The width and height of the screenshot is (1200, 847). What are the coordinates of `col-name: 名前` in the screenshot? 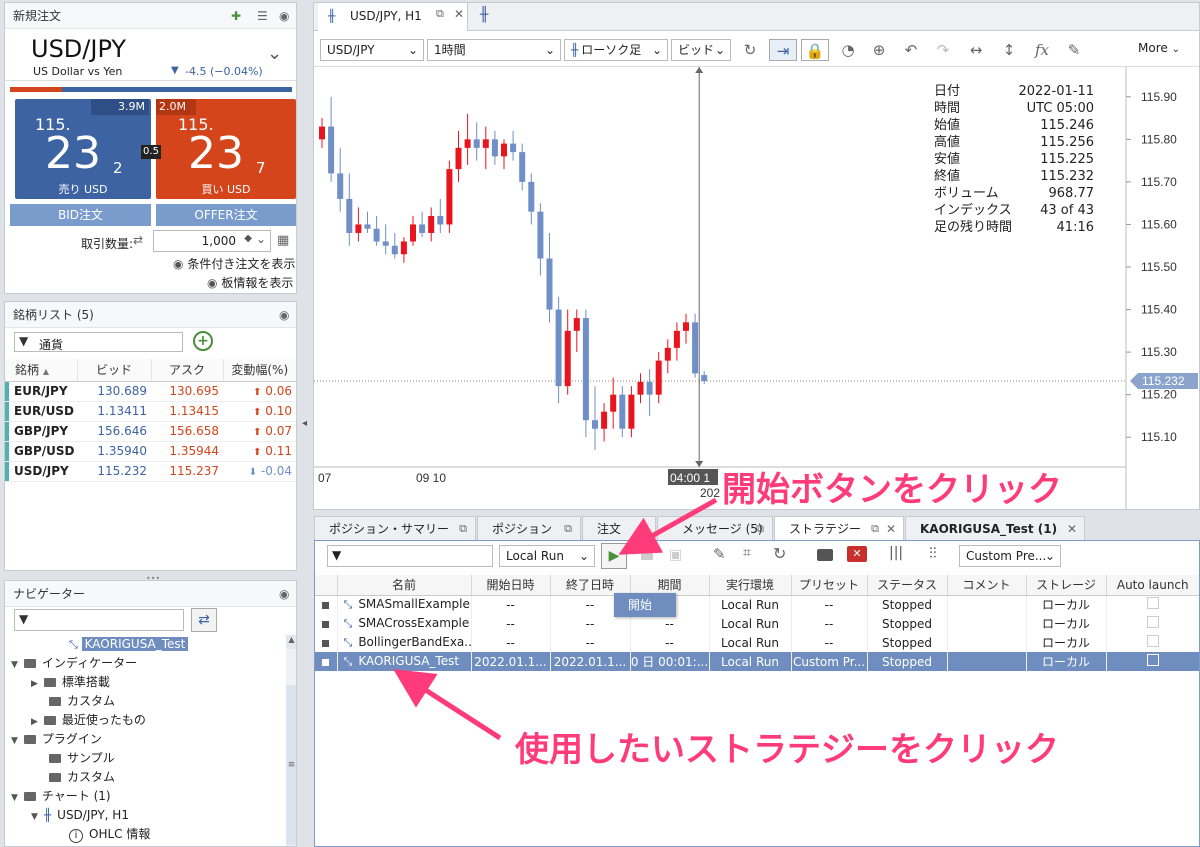 It's located at (404, 585).